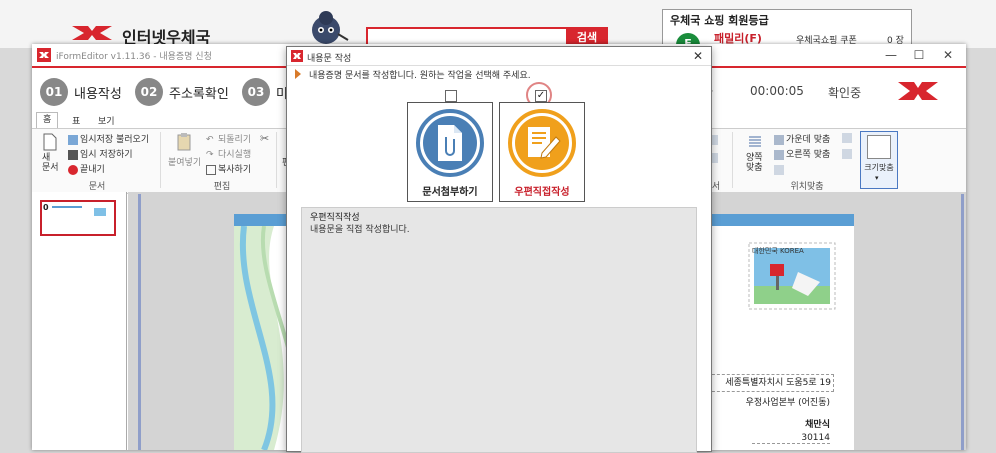  I want to click on fit-size-label: 크기맞춤, so click(879, 167).